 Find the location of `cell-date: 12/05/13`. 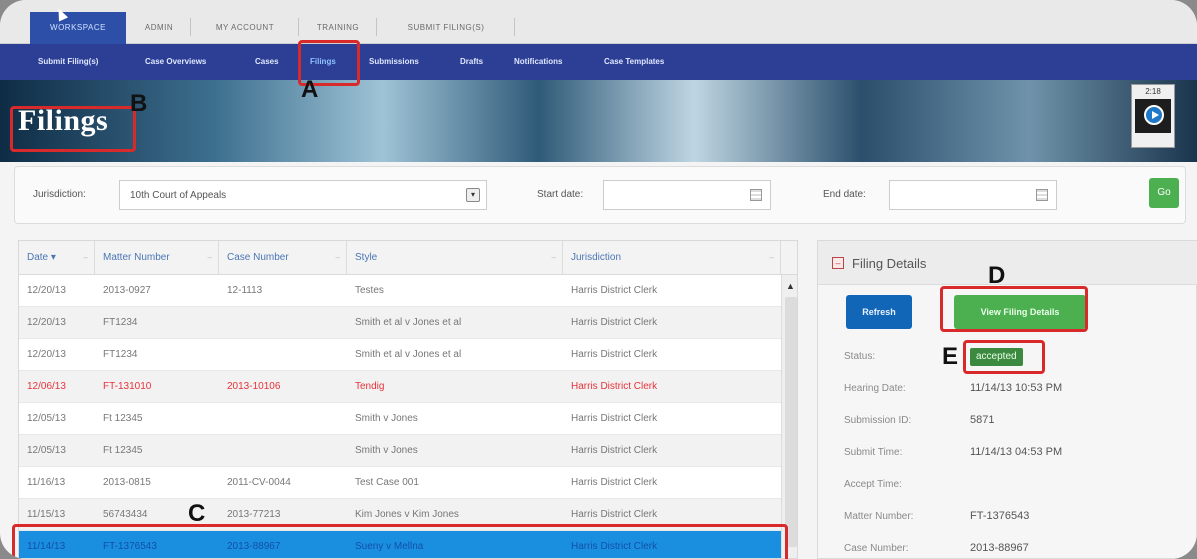

cell-date: 12/05/13 is located at coordinates (46, 450).